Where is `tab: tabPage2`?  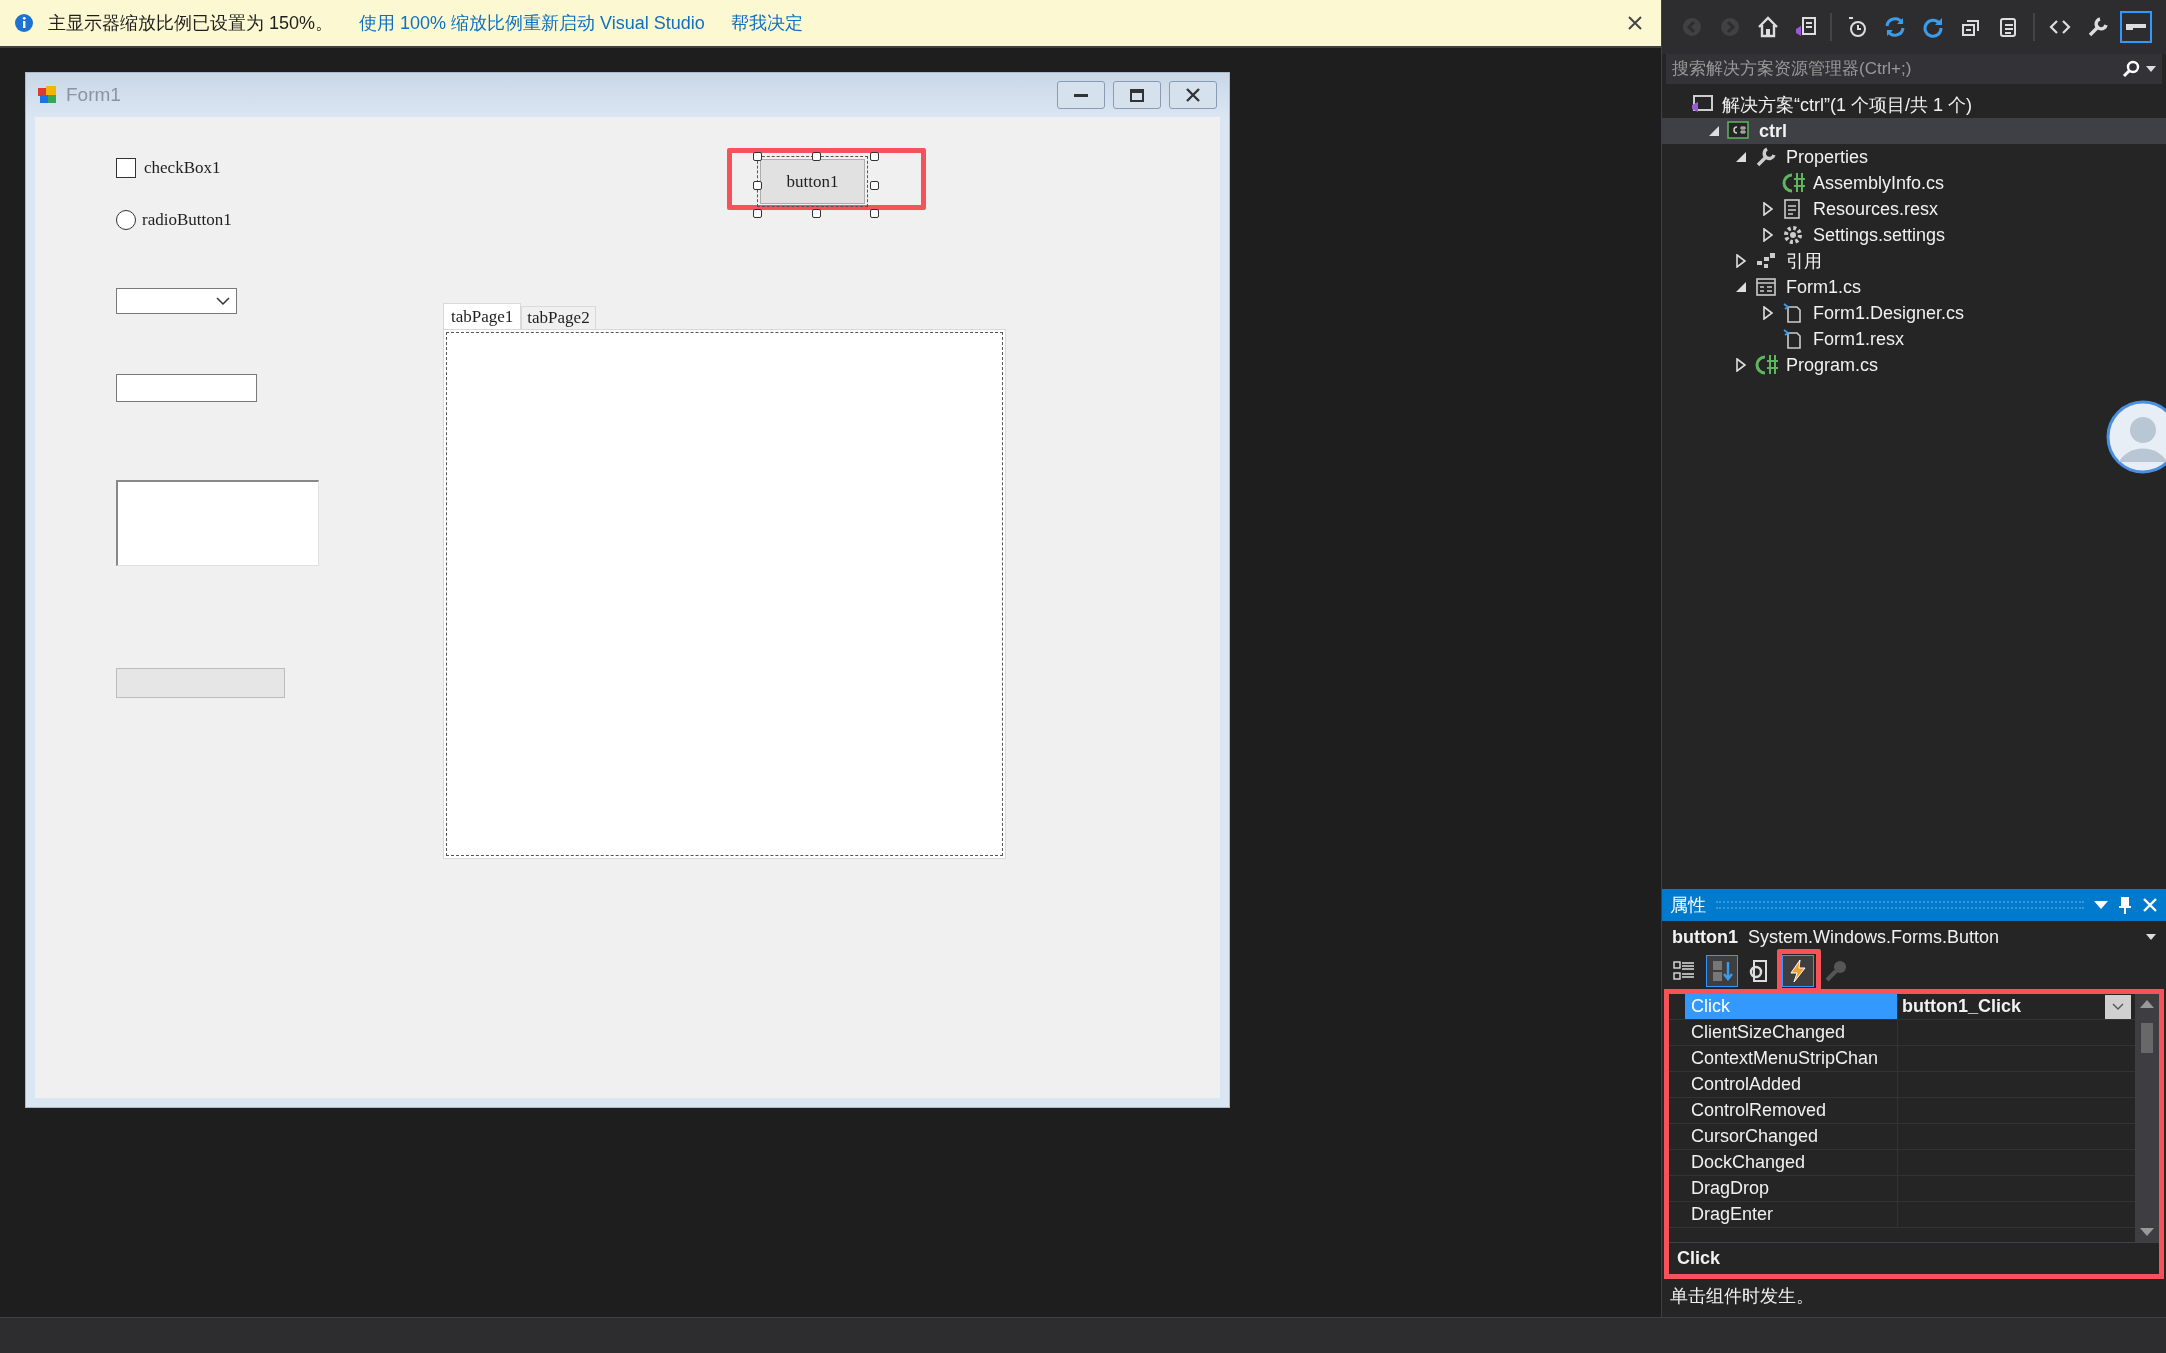
tab: tabPage2 is located at coordinates (558, 317).